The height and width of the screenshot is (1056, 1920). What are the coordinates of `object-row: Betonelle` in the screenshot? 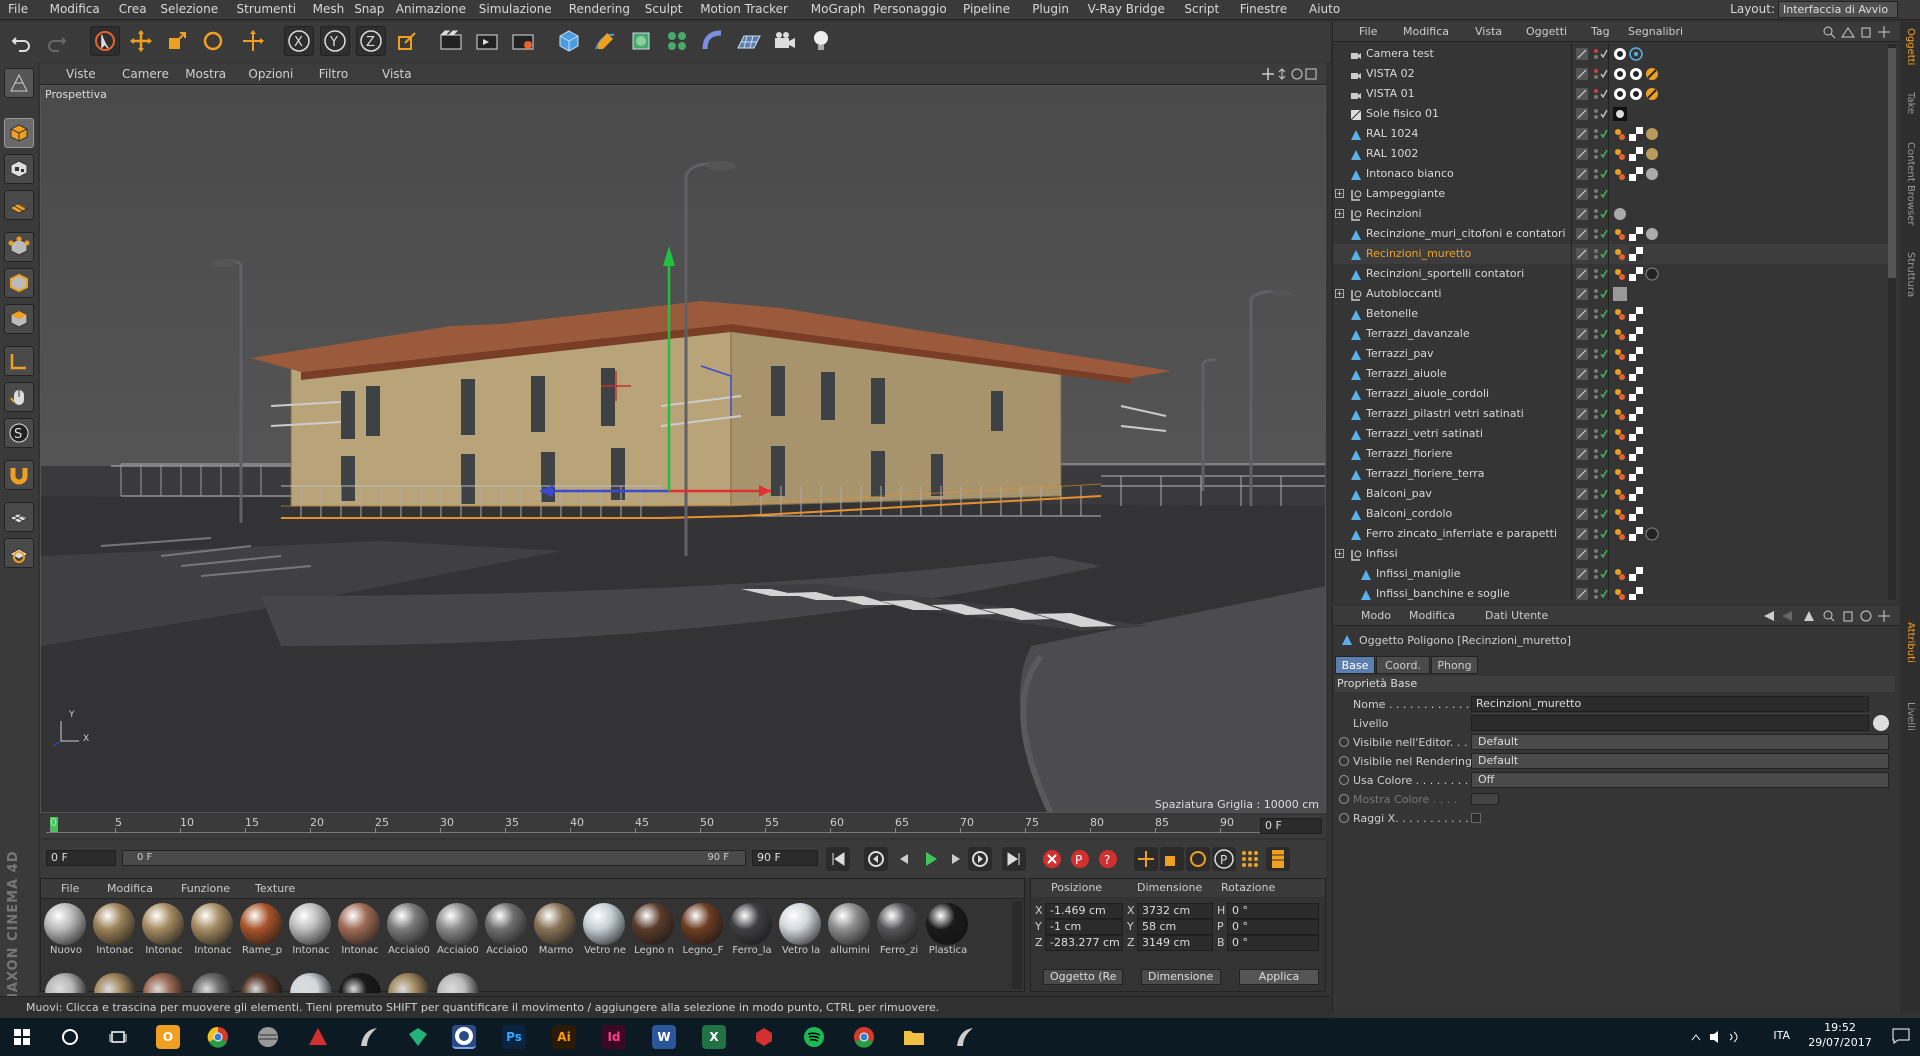 It's located at (1610, 314).